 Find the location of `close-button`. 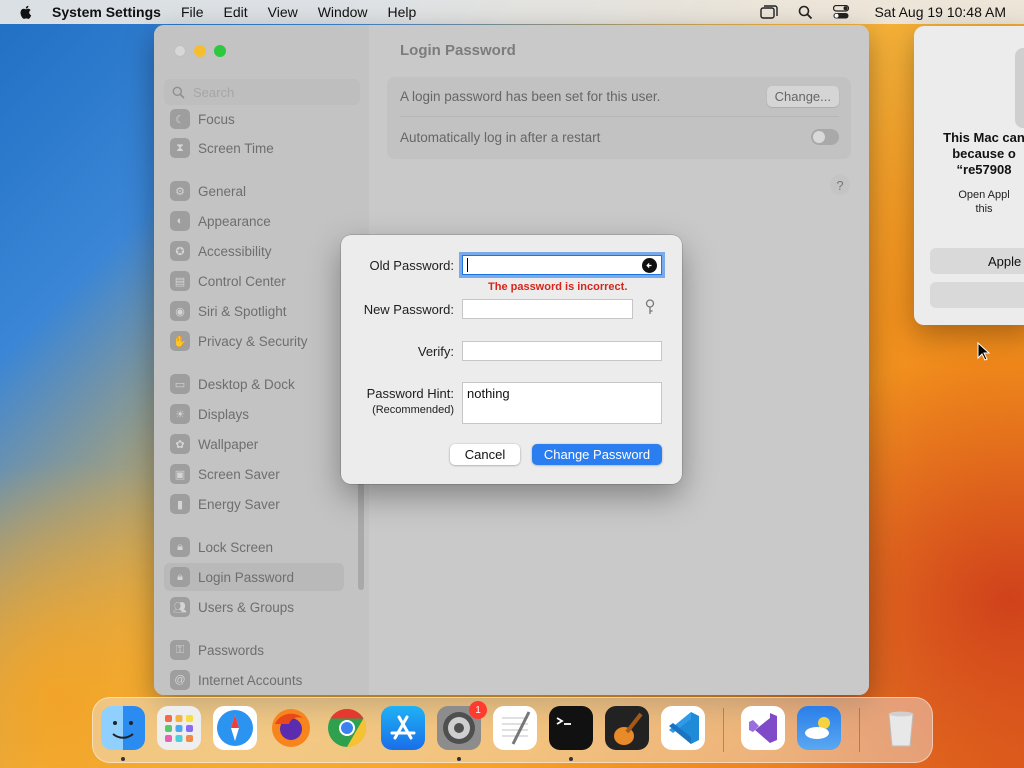

close-button is located at coordinates (180, 51).